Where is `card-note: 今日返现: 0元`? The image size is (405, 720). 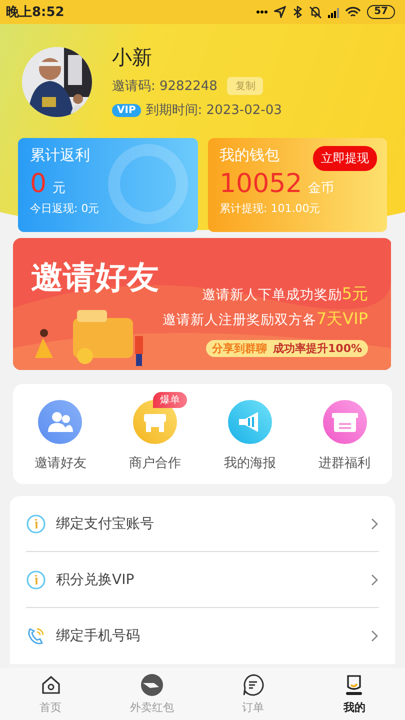
card-note: 今日返现: 0元 is located at coordinates (65, 208).